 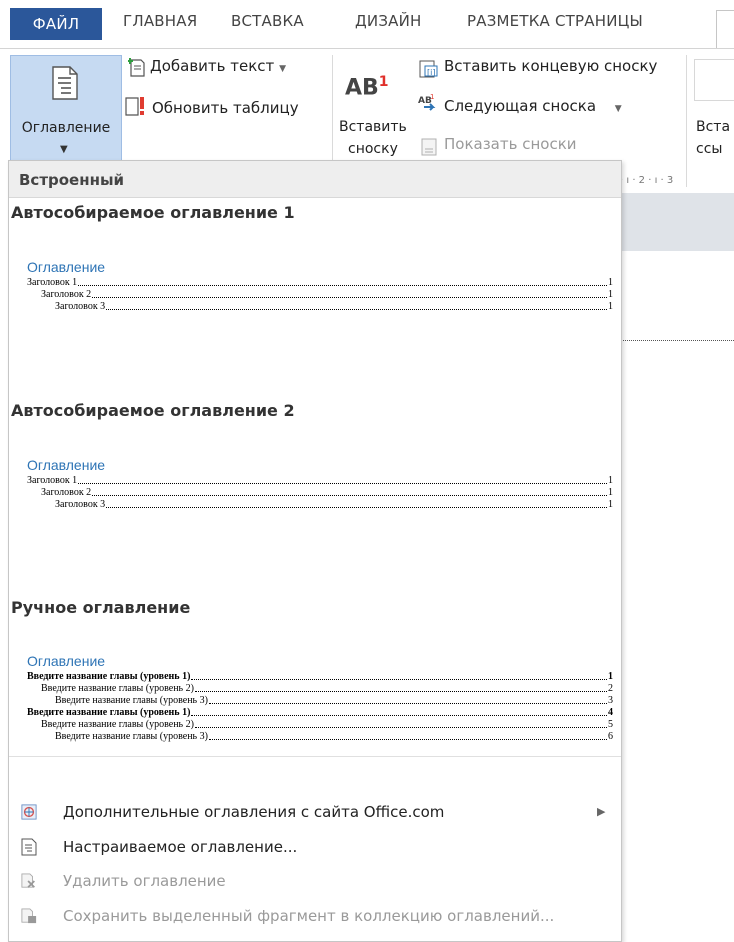 What do you see at coordinates (610, 724) in the screenshot?
I see `toc-page-number: 5` at bounding box center [610, 724].